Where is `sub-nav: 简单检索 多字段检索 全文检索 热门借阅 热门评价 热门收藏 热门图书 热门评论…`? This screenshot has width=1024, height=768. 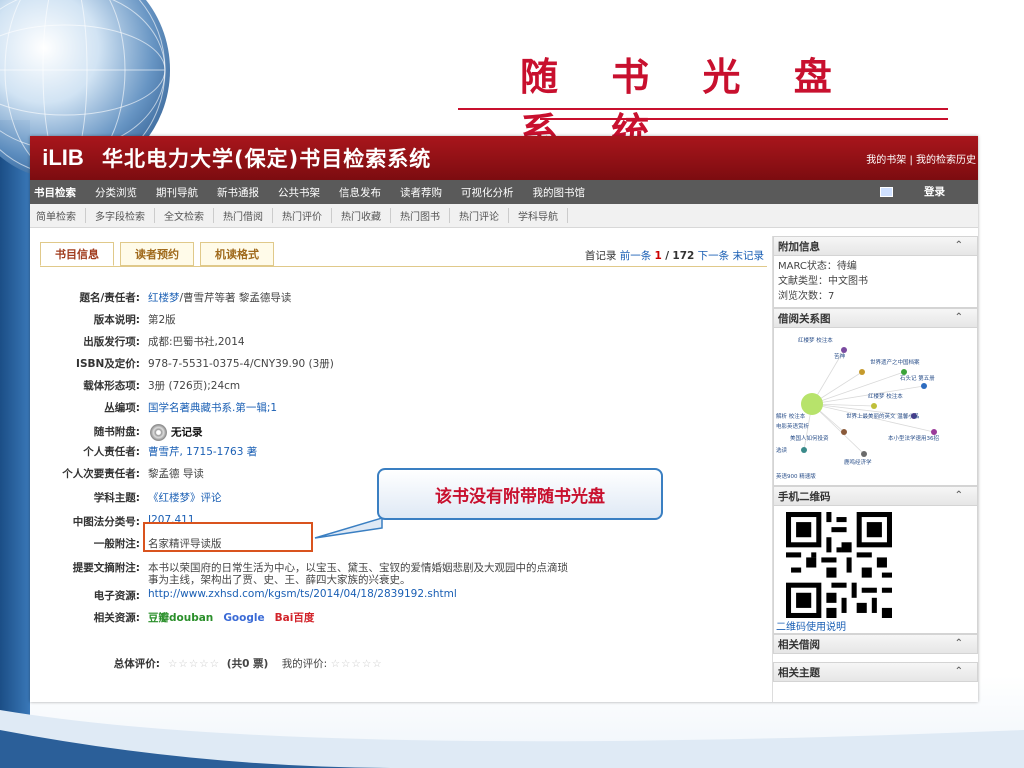 sub-nav: 简单检索 多字段检索 全文检索 热门借阅 热门评价 热门收藏 热门图书 热门评论… is located at coordinates (504, 216).